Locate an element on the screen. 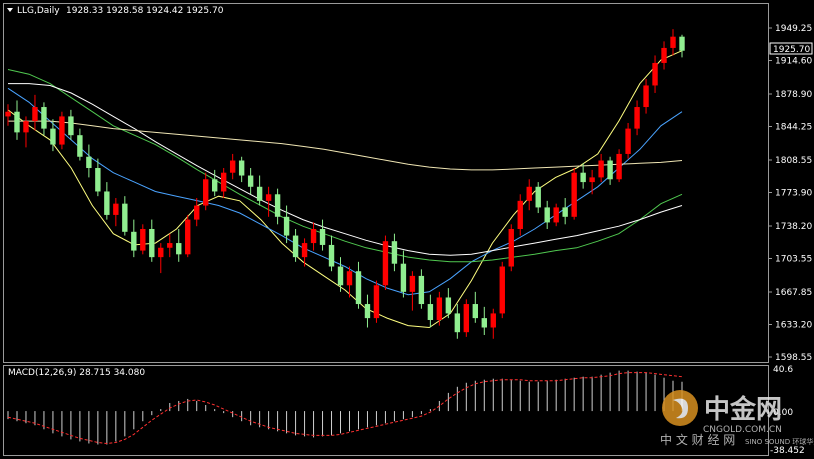 This screenshot has height=459, width=814. price-tick-label: 1773.90 is located at coordinates (793, 194).